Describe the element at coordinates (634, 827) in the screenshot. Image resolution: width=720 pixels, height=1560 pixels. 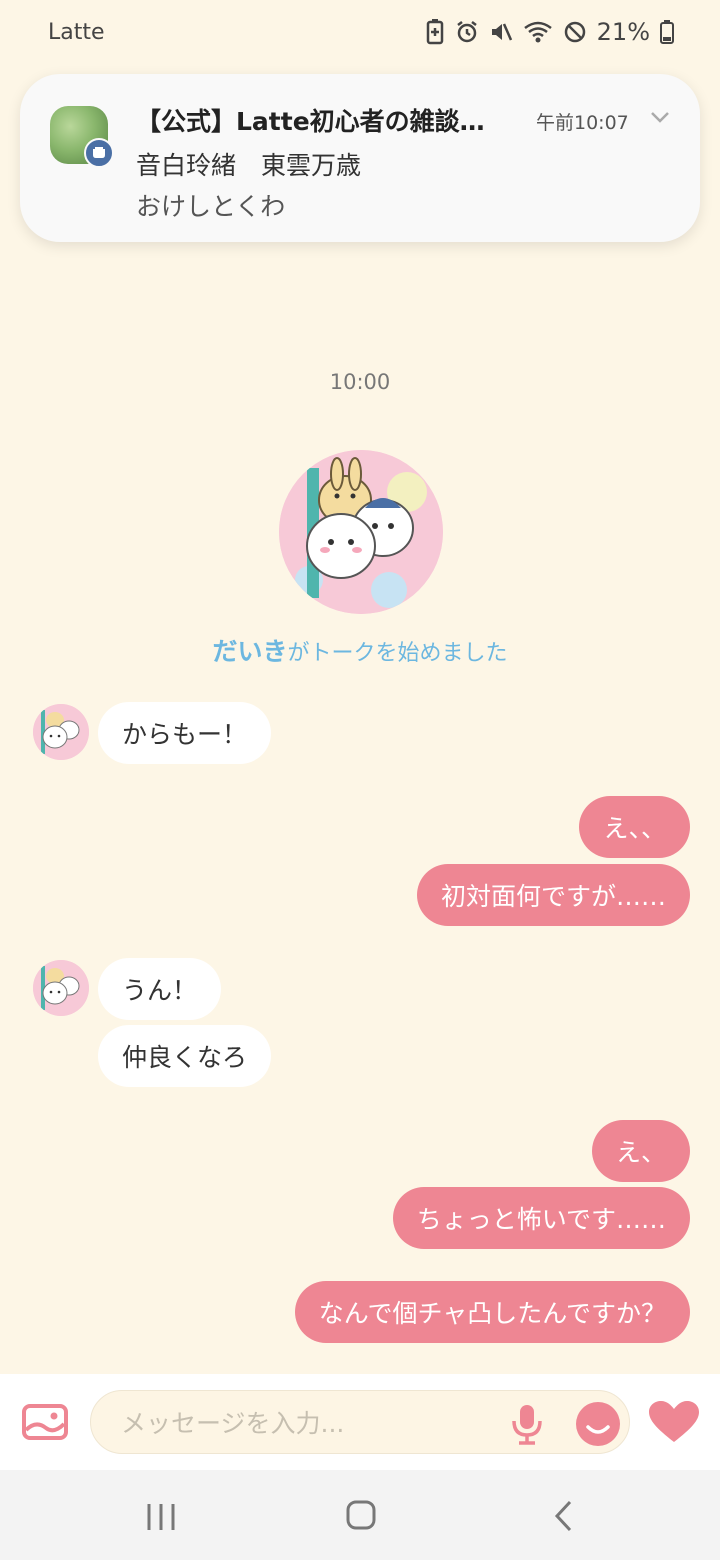
I see `message-bubble-outgoing: え、、` at that location.